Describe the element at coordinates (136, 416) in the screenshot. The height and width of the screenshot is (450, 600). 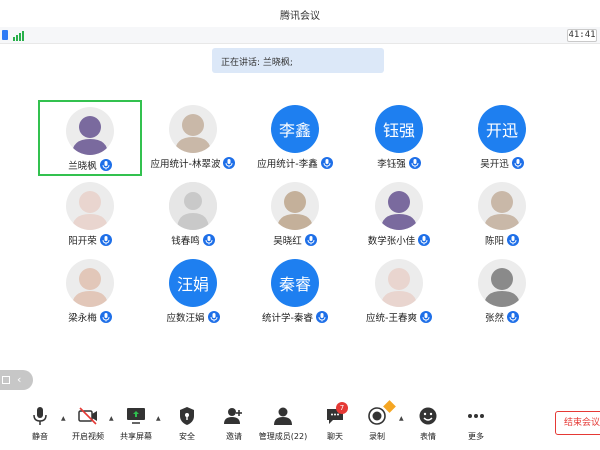
I see `share-screen-icon` at that location.